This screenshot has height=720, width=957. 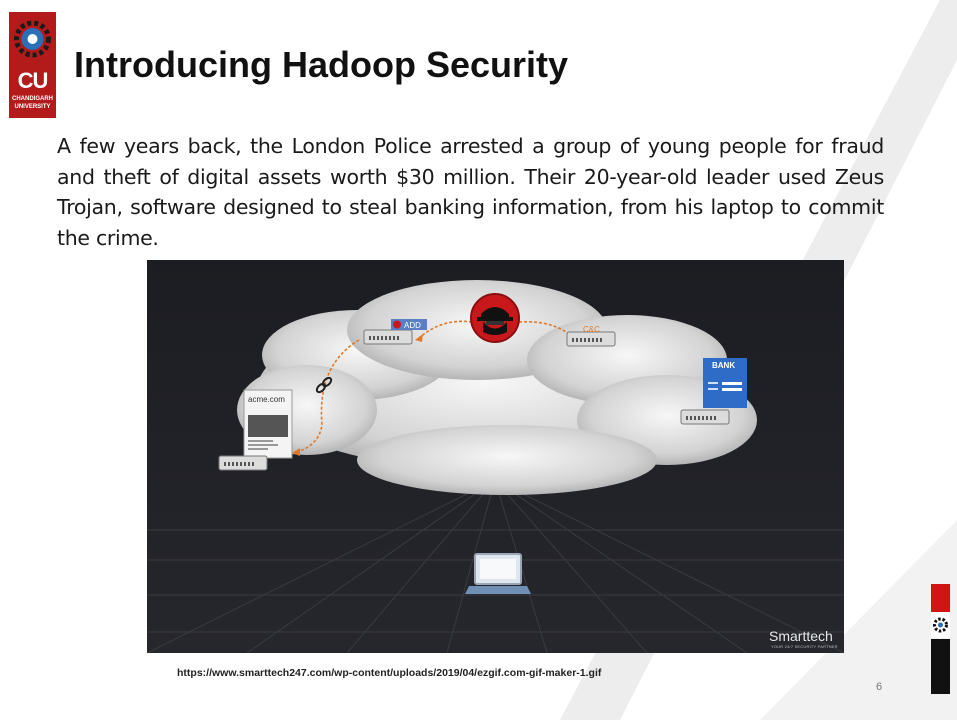 I want to click on side-accent-red, so click(x=940, y=598).